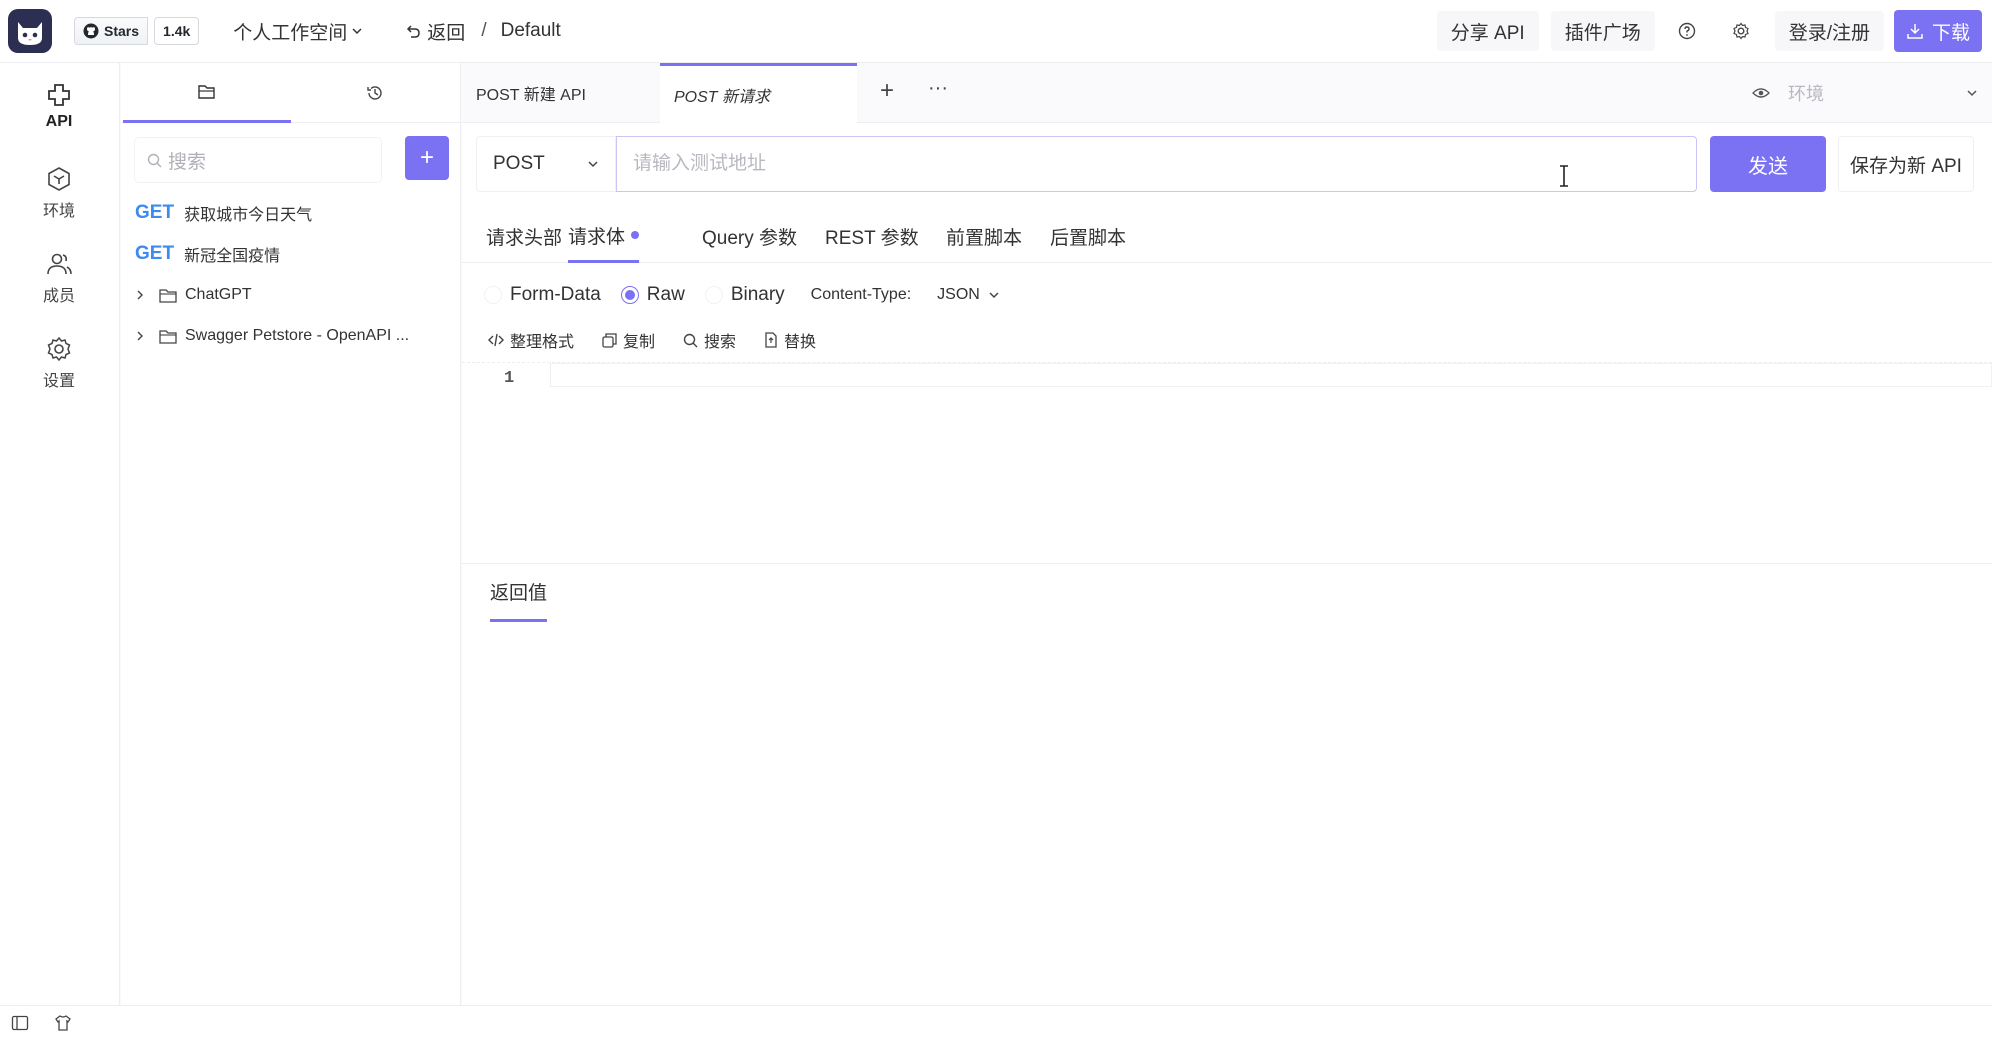 The height and width of the screenshot is (1040, 1992). I want to click on search-placeholder: 搜索, so click(187, 162).